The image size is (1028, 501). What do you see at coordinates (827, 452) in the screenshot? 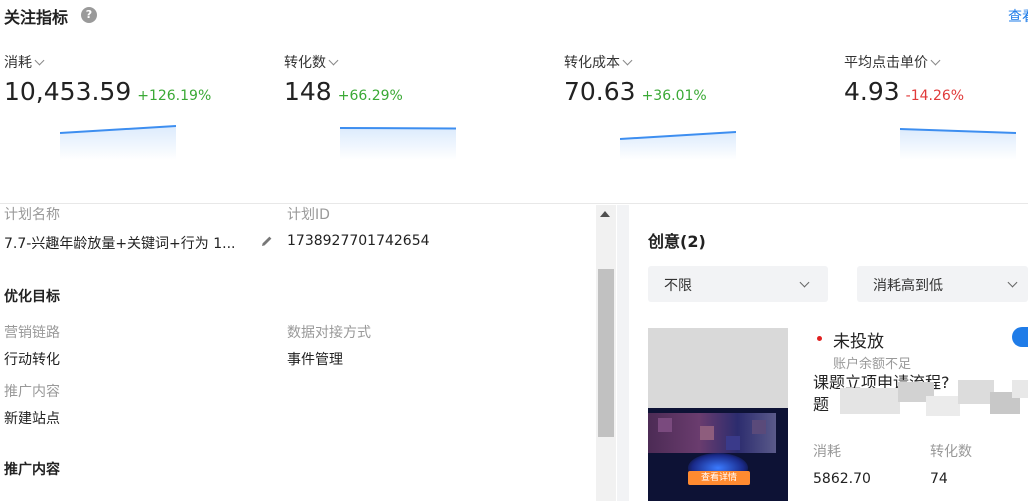
I see `stat-label-cost: 消耗` at bounding box center [827, 452].